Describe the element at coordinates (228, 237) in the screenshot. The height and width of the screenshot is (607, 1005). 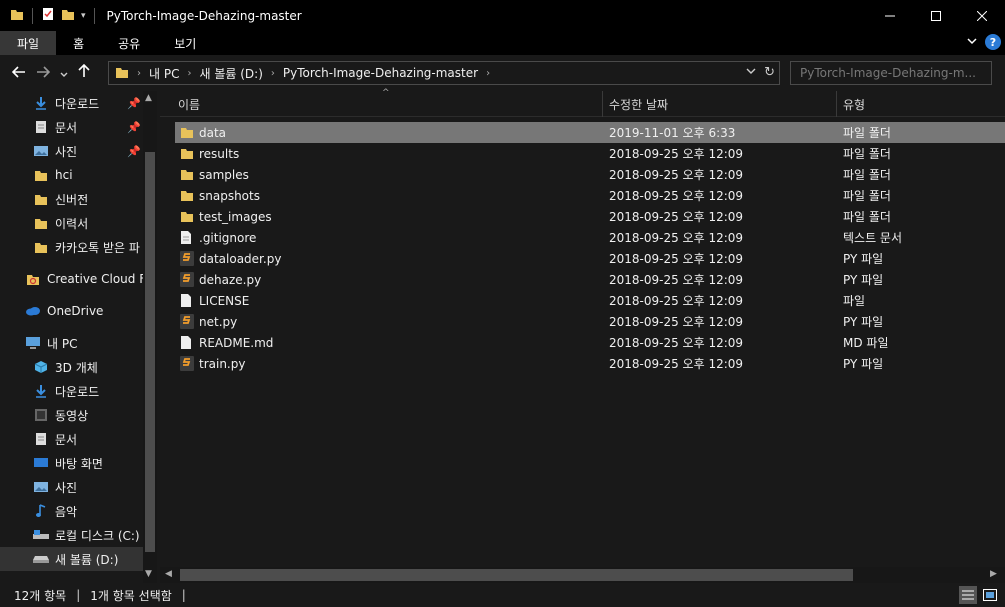
I see `file-name: .gitignore` at that location.